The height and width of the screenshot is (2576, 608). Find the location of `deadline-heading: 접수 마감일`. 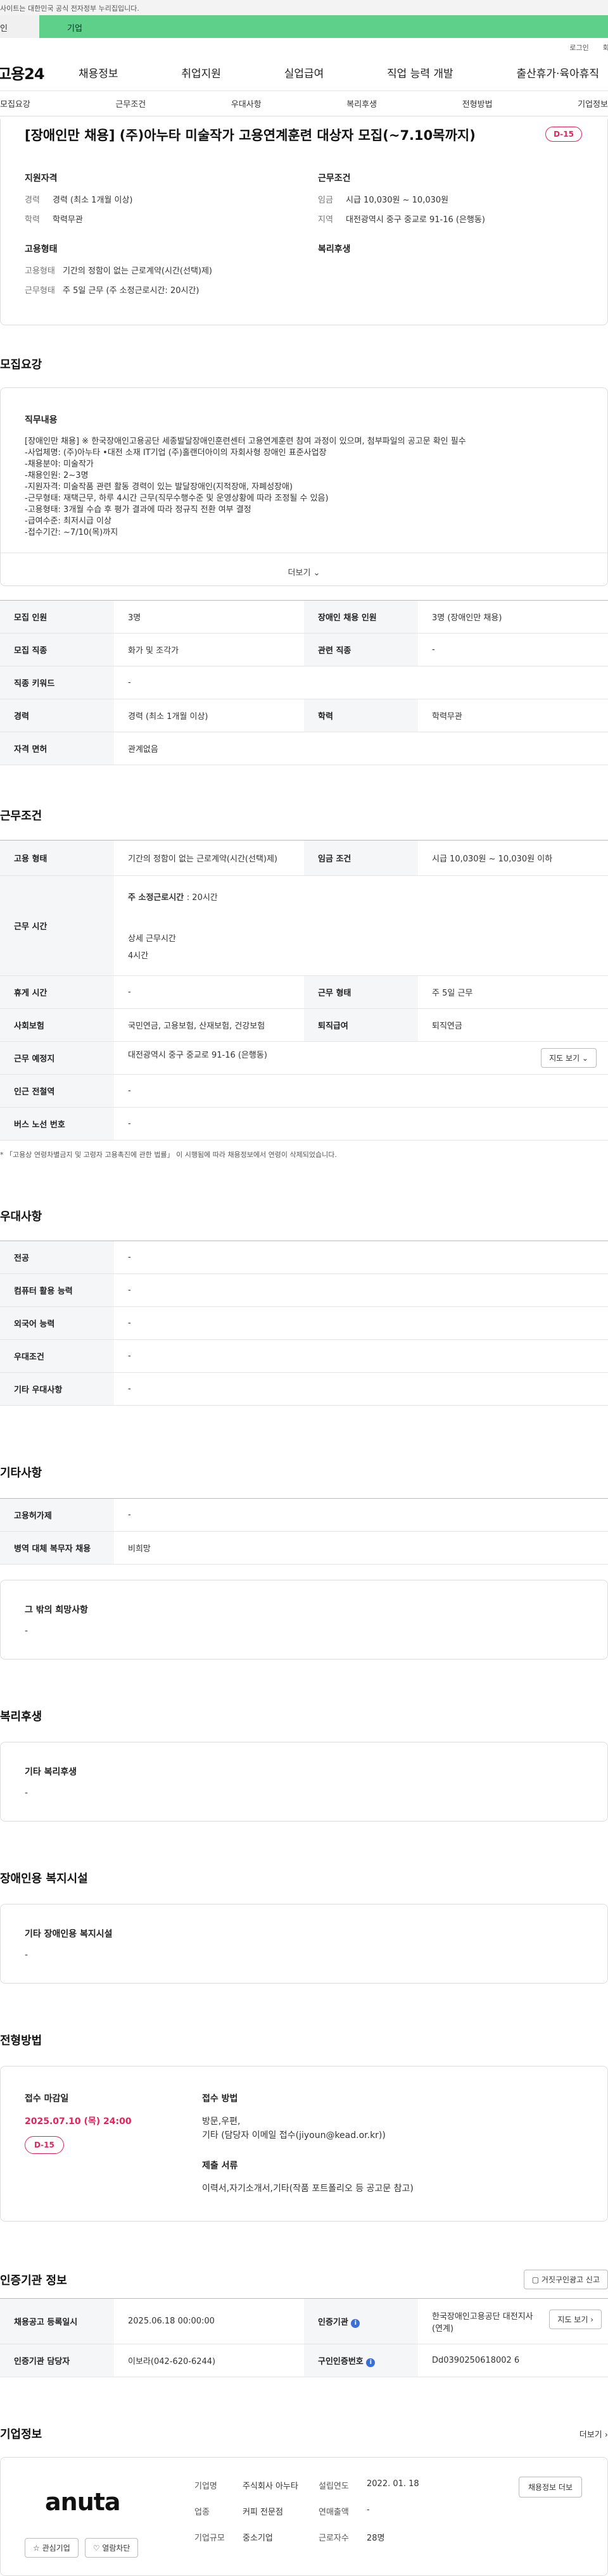

deadline-heading: 접수 마감일 is located at coordinates (47, 2099).